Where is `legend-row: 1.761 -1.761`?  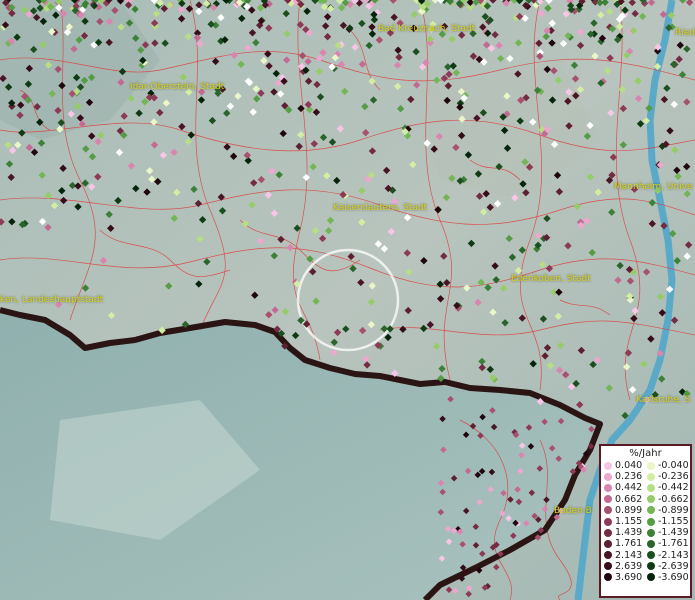 legend-row: 1.761 -1.761 is located at coordinates (645, 543).